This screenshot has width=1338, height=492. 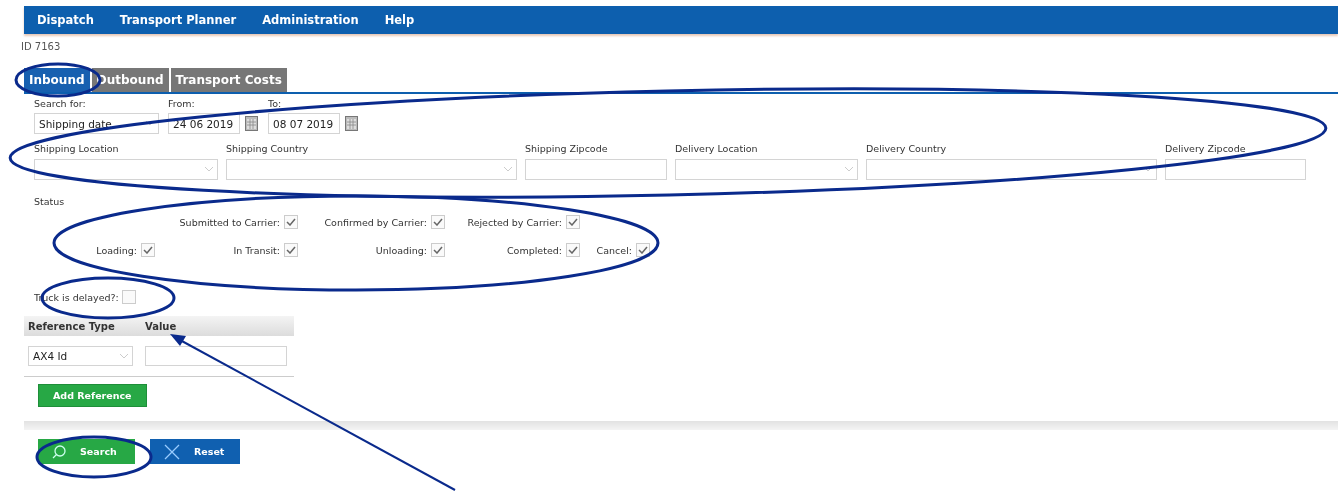 What do you see at coordinates (567, 148) in the screenshot?
I see `field-label: Shipping Zipcode` at bounding box center [567, 148].